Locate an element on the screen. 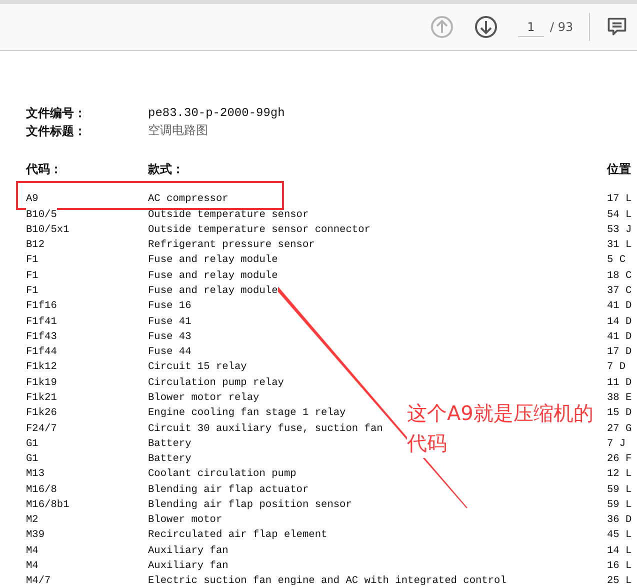  column-header: 位置 is located at coordinates (619, 170).